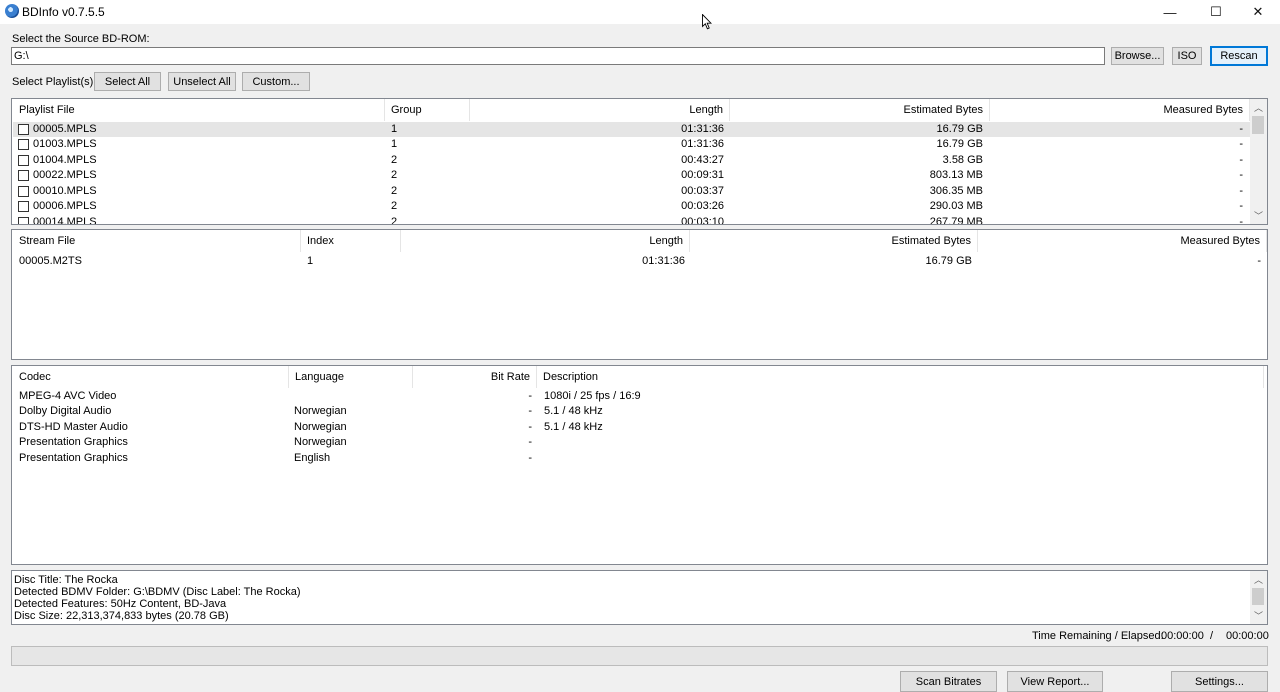 The image size is (1280, 692). What do you see at coordinates (54, 82) in the screenshot?
I see `select-playlists-label: Select Playlist(s):` at bounding box center [54, 82].